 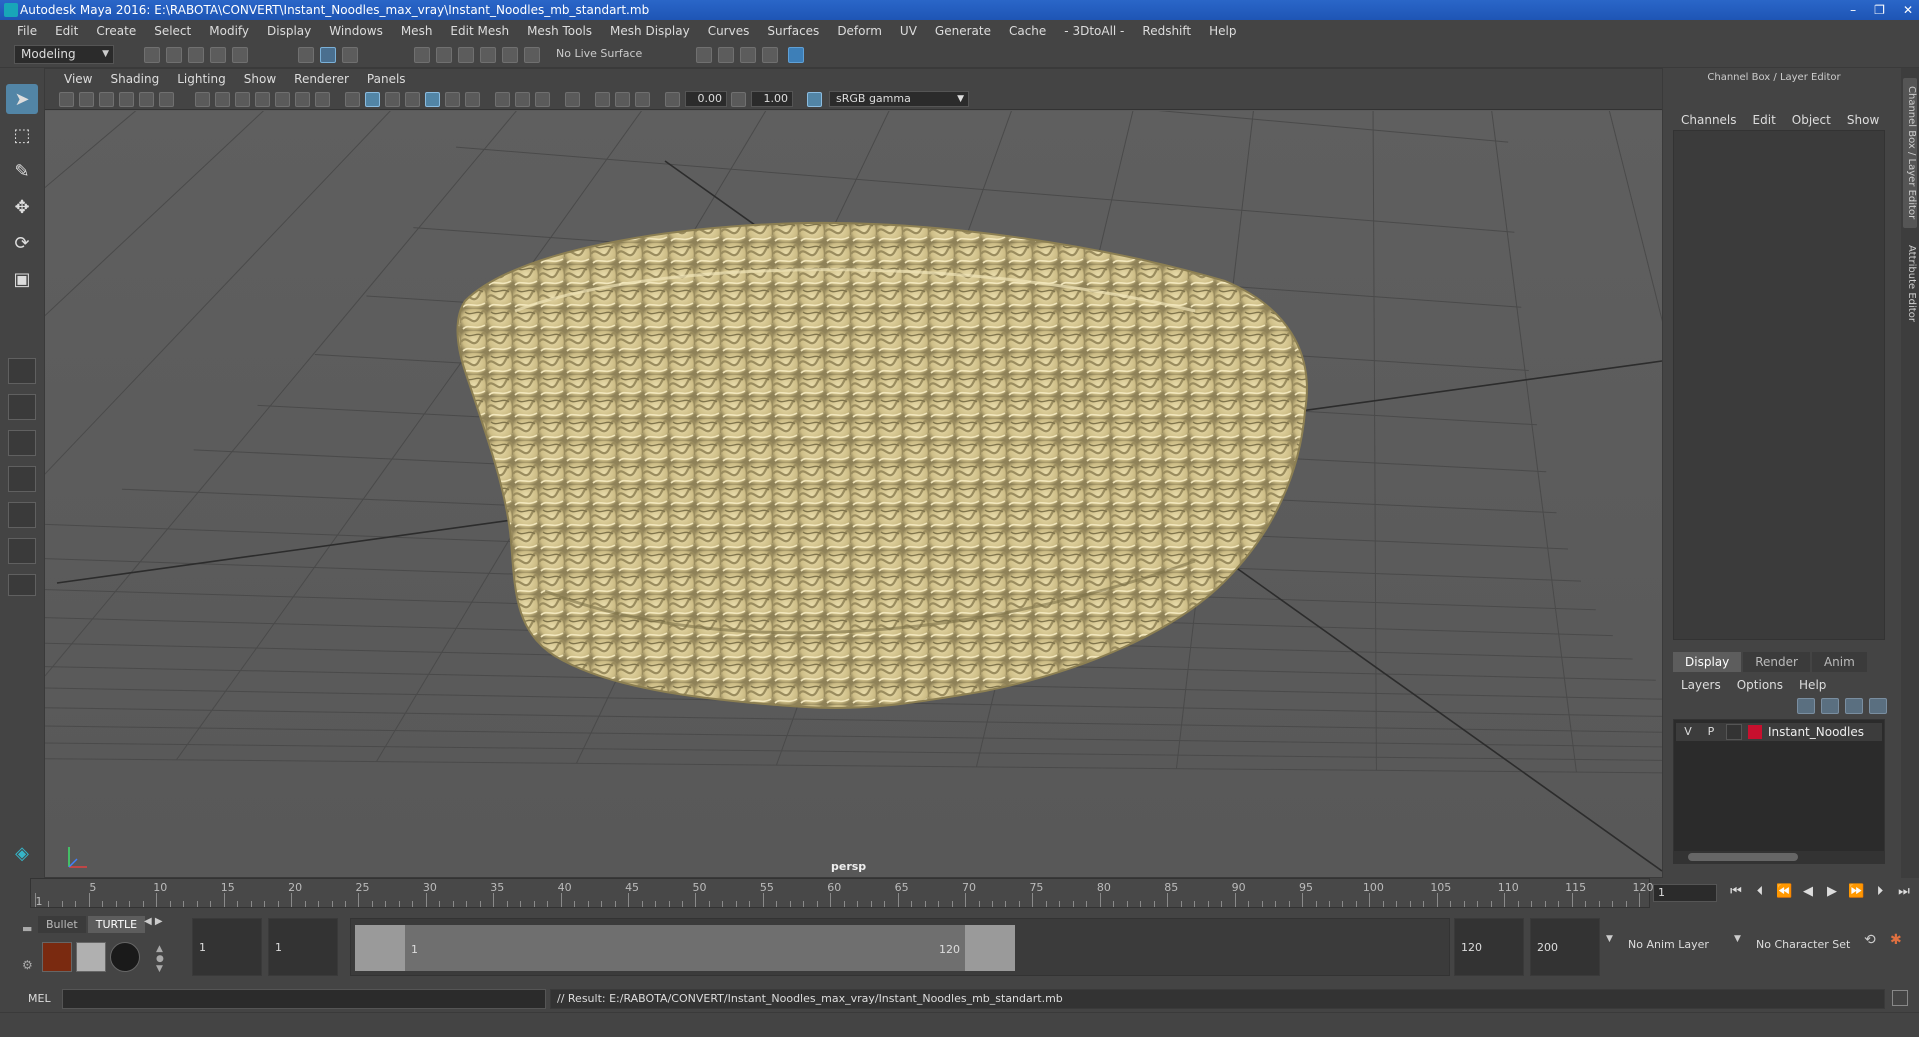 I want to click on viewport-menu-renderer: Renderer, so click(x=321, y=79).